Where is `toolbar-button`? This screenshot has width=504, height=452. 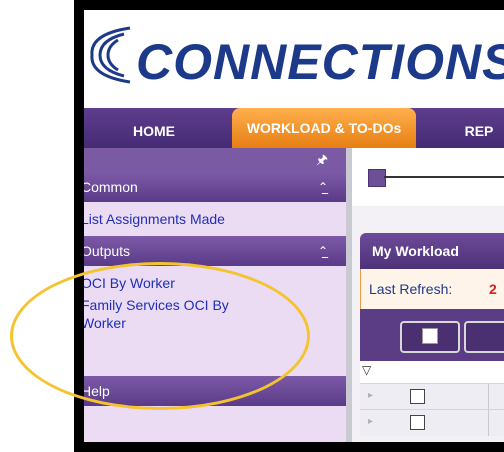 toolbar-button is located at coordinates (484, 337).